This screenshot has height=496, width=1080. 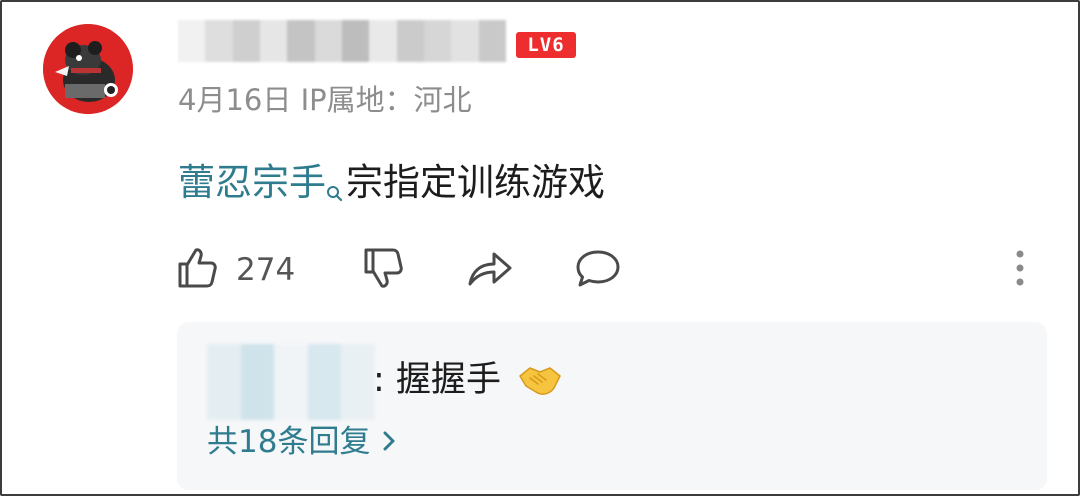 I want to click on search-link: 蕾忍宗手, so click(x=252, y=182).